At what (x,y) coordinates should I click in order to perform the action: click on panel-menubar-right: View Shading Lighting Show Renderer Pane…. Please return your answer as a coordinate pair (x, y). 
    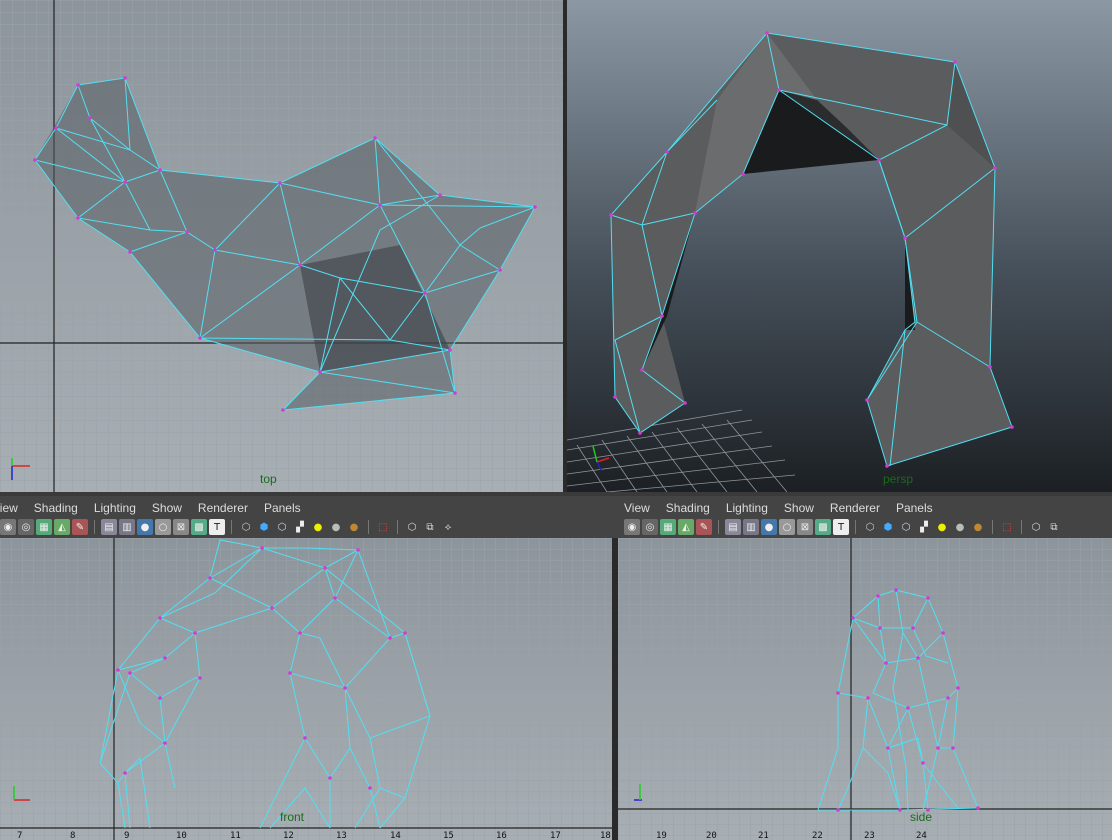
    Looking at the image, I should click on (868, 508).